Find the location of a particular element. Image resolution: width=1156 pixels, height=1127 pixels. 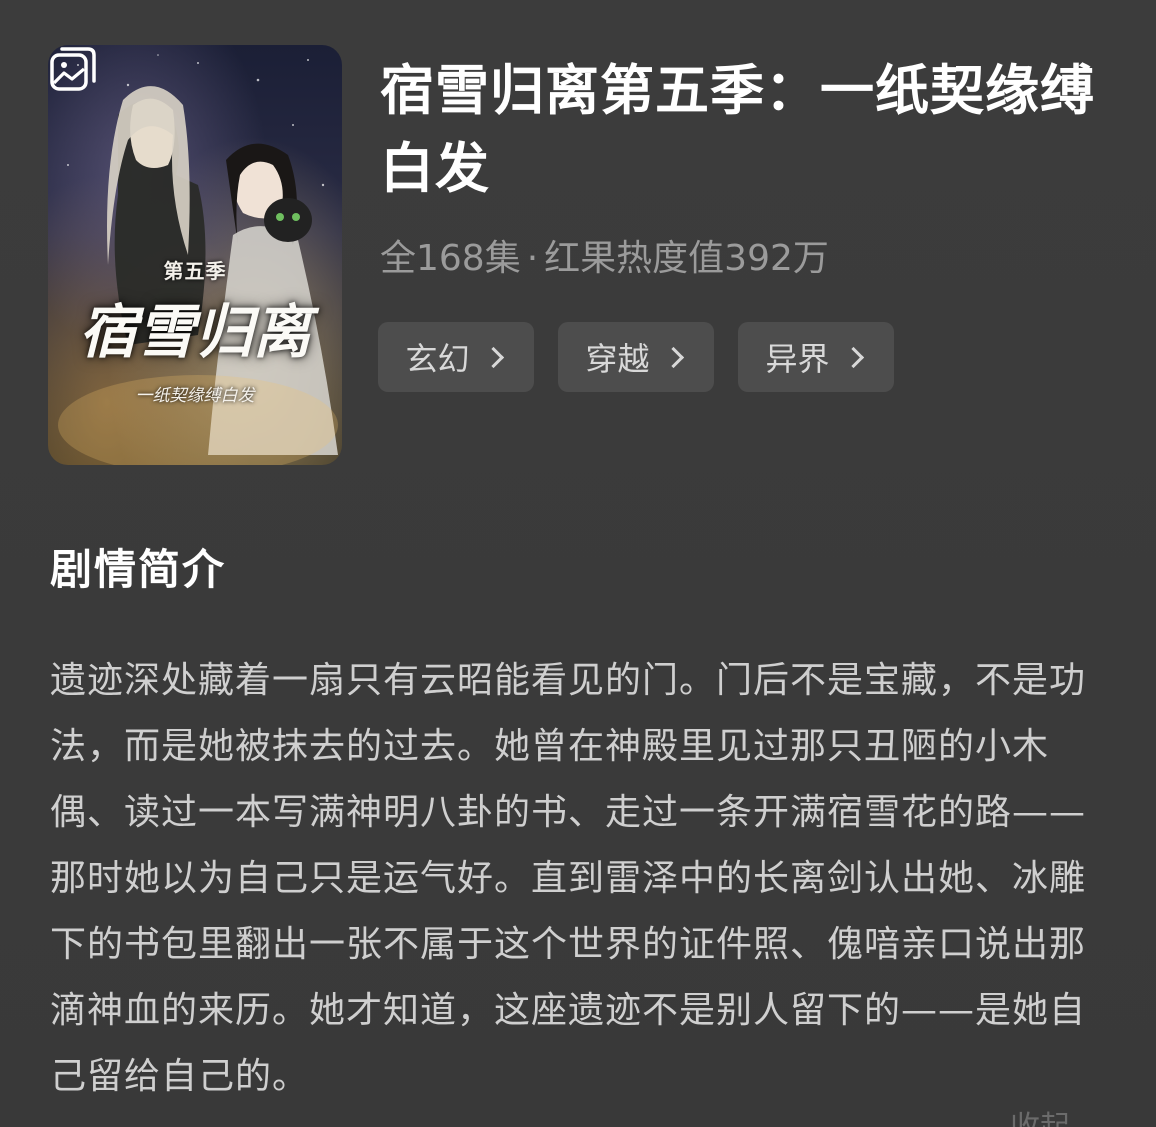

cover-season-text: 第五季 is located at coordinates (195, 271).